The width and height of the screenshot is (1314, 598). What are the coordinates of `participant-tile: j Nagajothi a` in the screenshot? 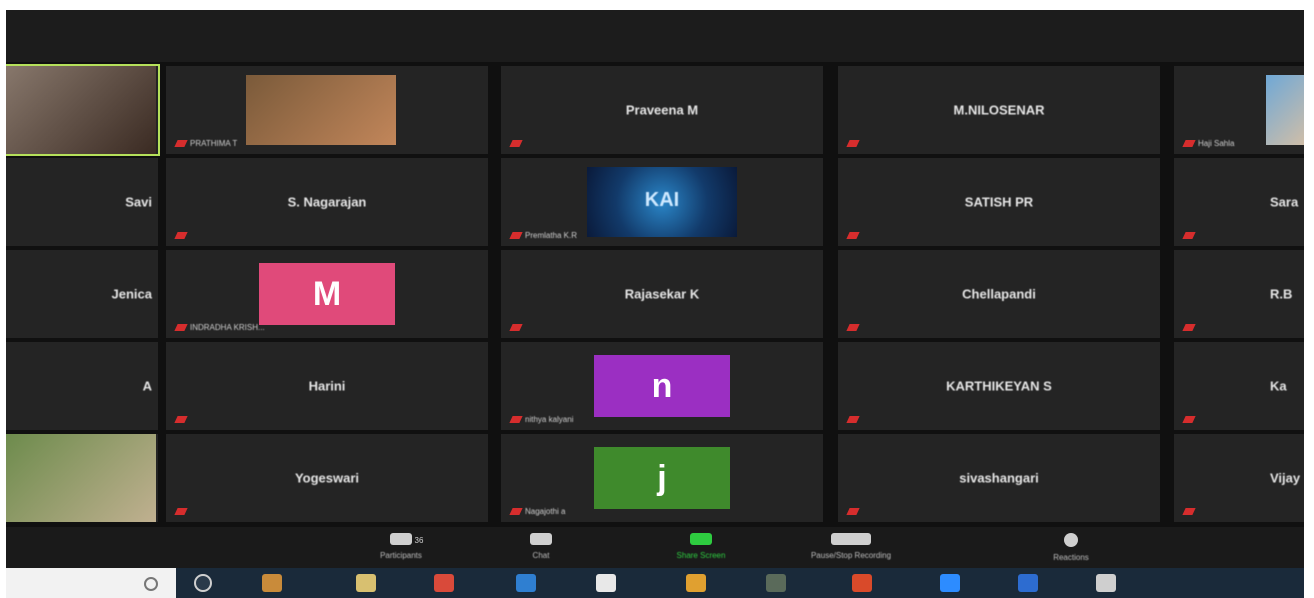 It's located at (662, 478).